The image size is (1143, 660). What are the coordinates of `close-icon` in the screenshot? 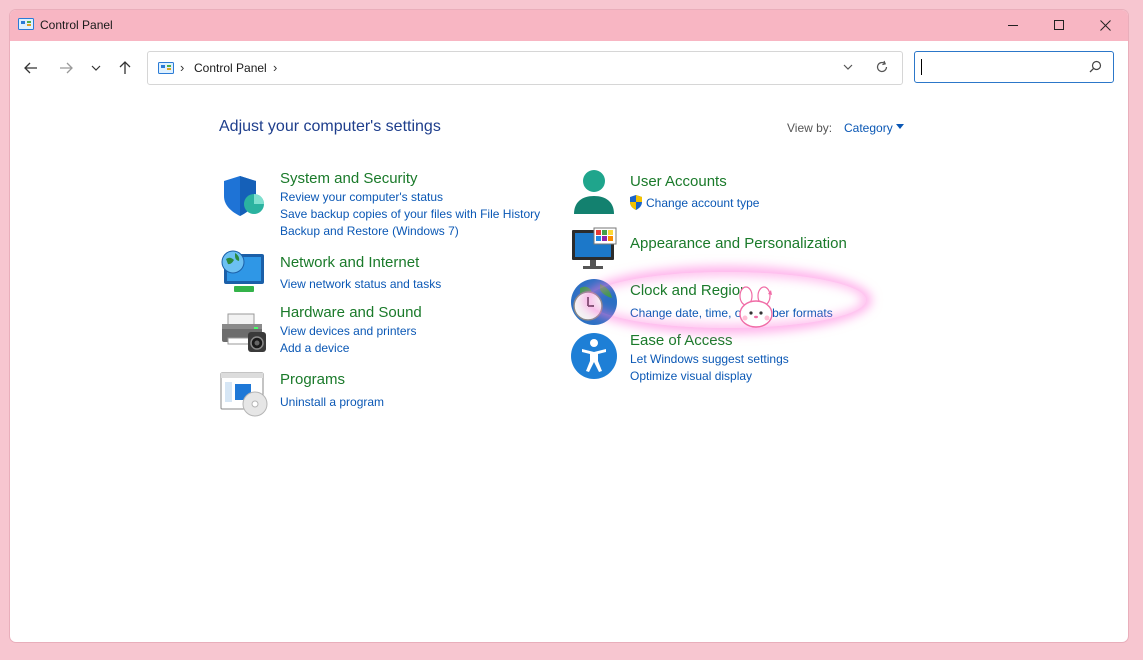 It's located at (1105, 25).